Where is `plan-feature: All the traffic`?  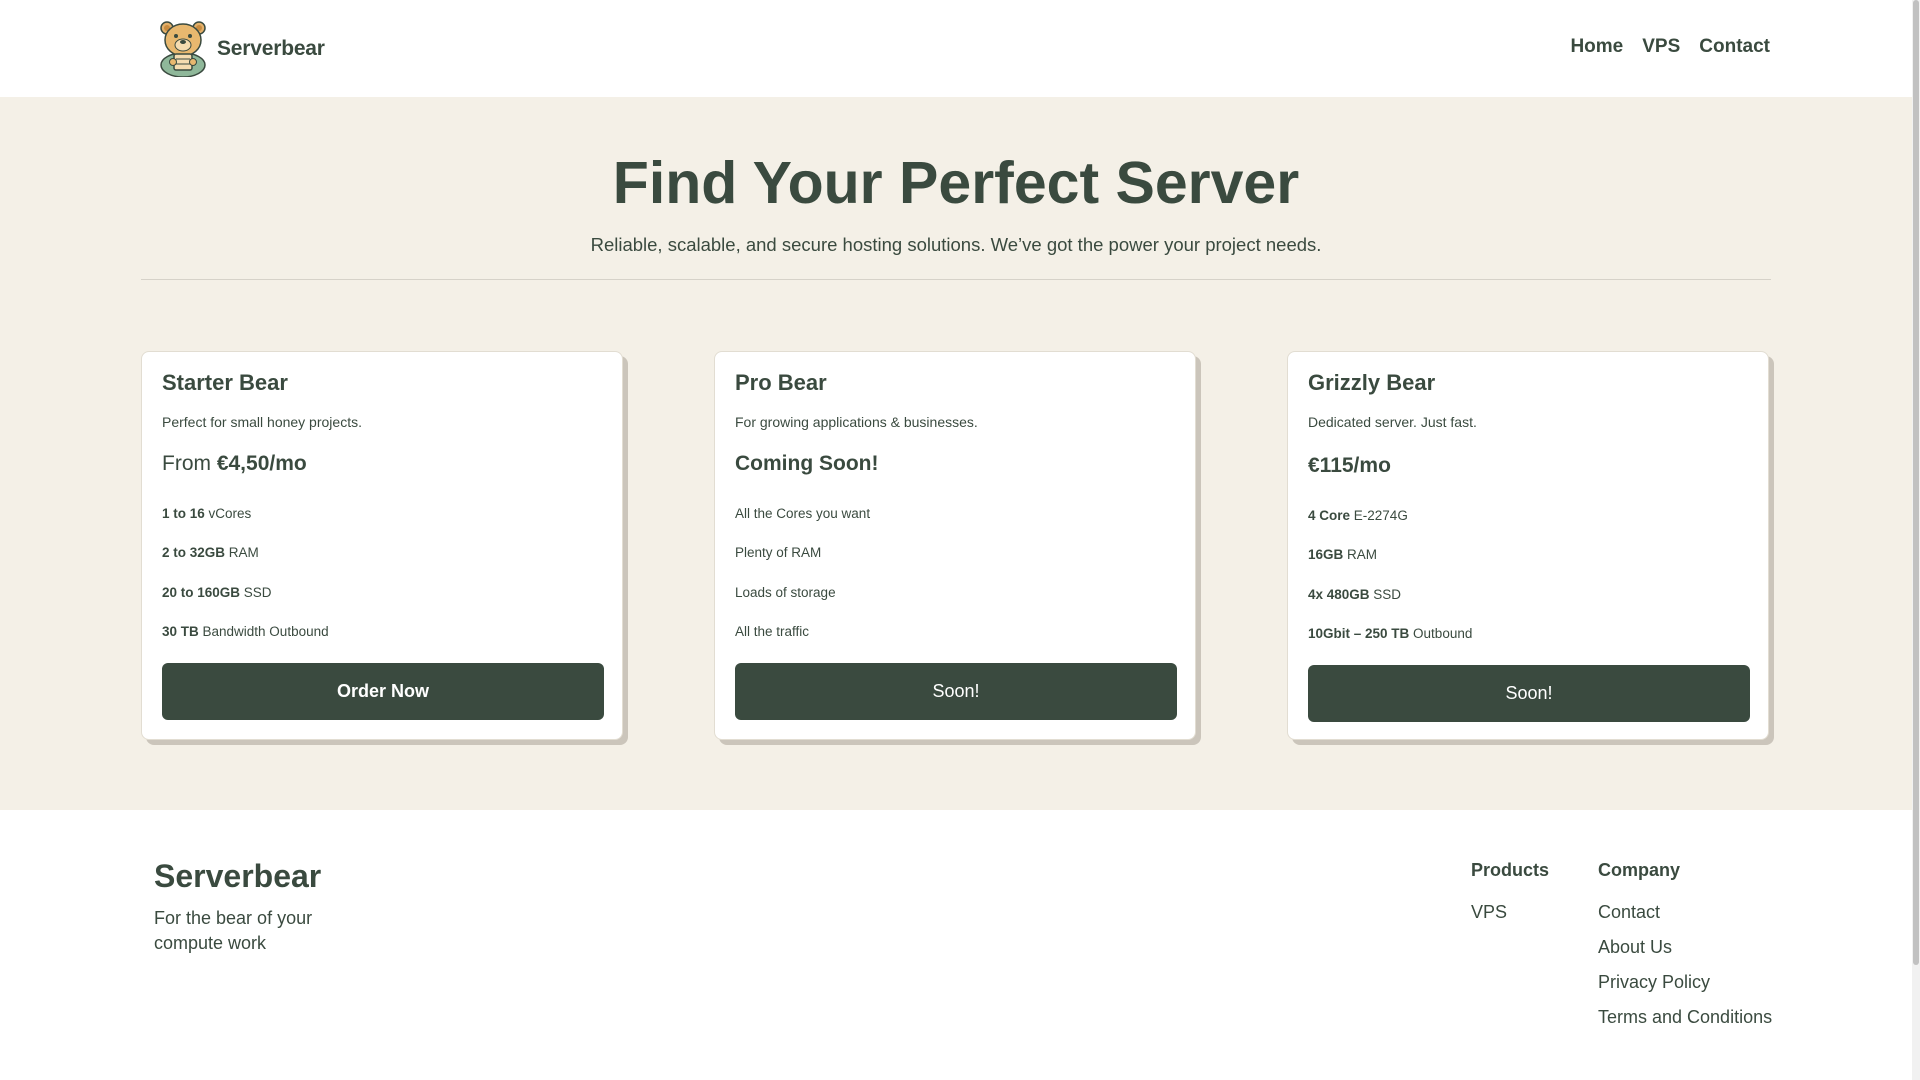
plan-feature: All the traffic is located at coordinates (956, 631).